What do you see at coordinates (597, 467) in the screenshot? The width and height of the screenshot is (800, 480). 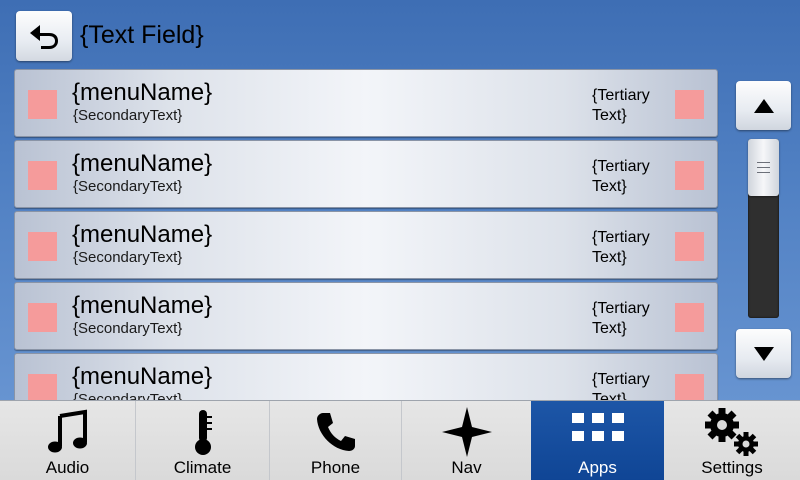 I see `nav-label: Apps` at bounding box center [597, 467].